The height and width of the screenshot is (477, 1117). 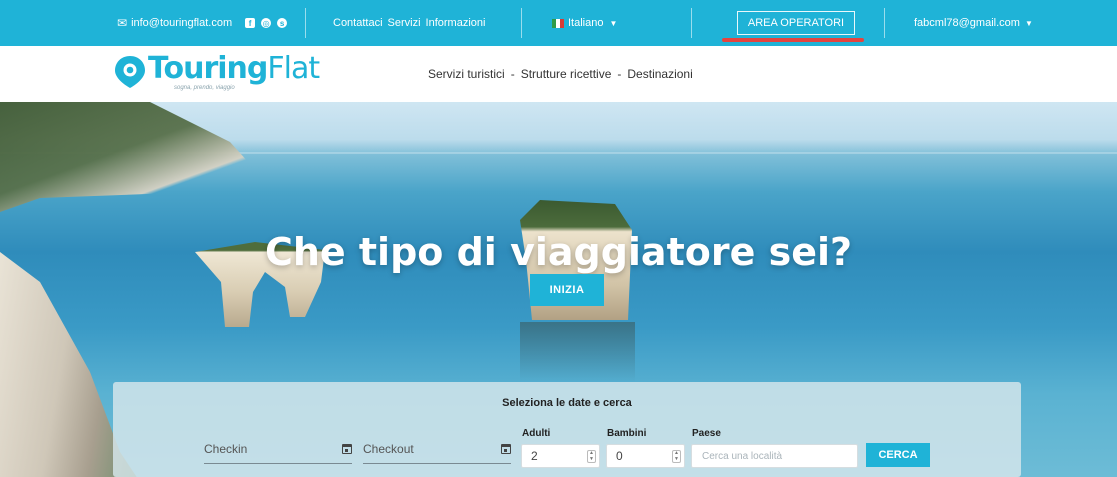 I want to click on rock-reflection, so click(x=577, y=352).